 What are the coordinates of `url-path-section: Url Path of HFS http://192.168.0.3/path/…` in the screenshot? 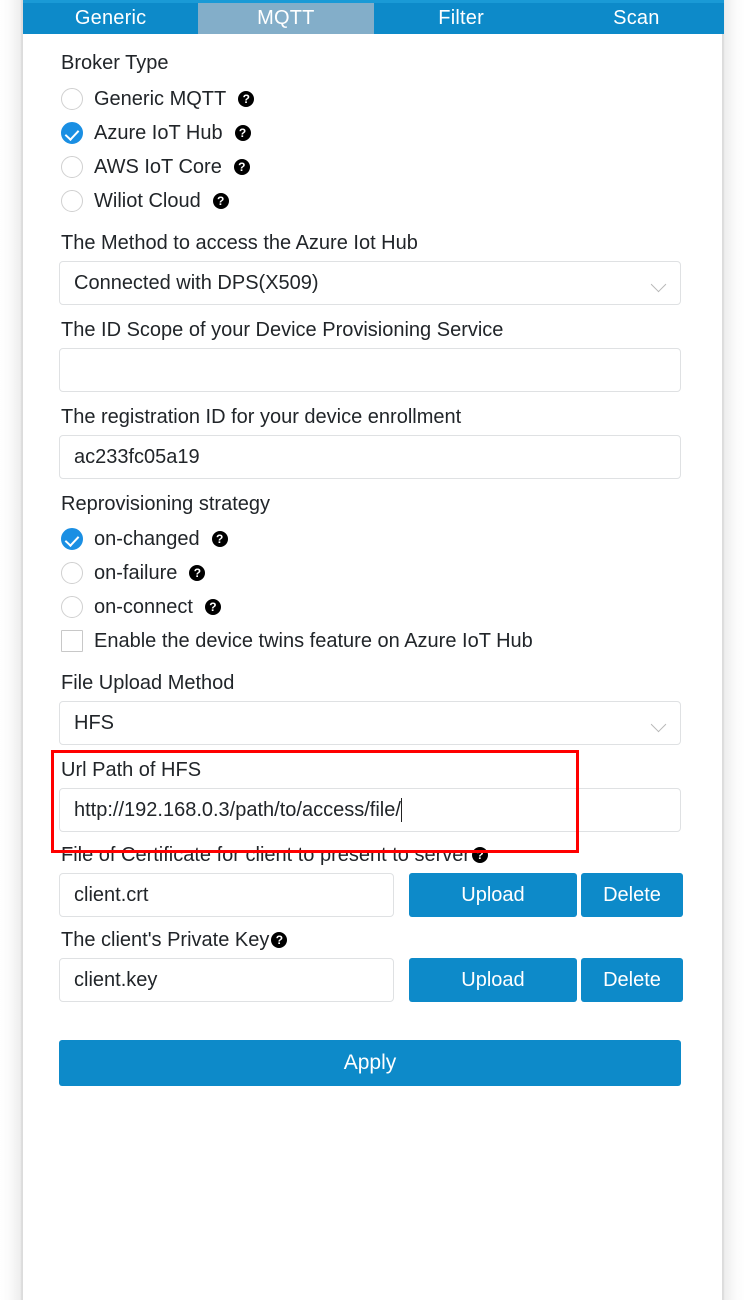 It's located at (368, 801).